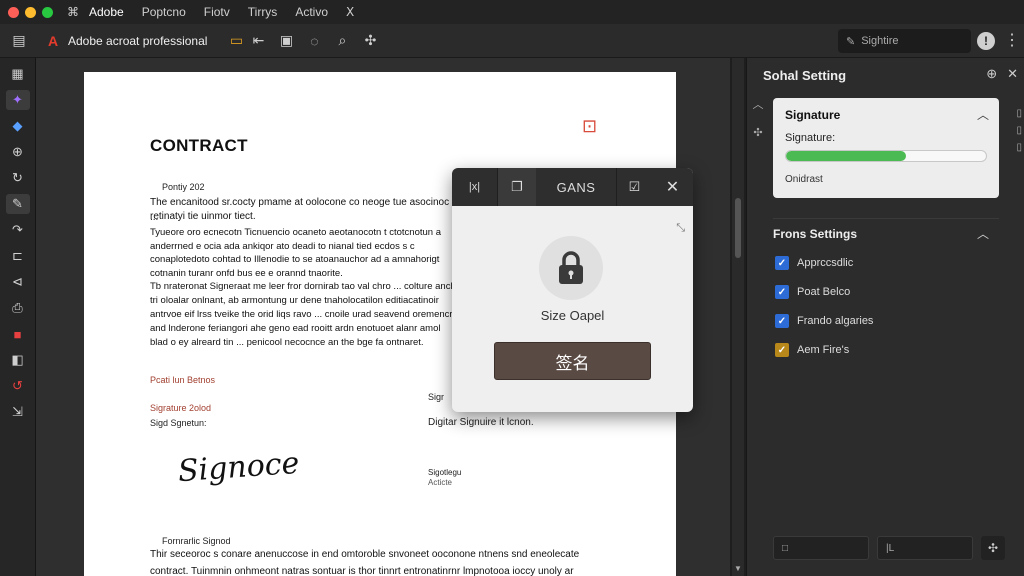  I want to click on panel-bottom-controls: □ |L ✣, so click(889, 548).